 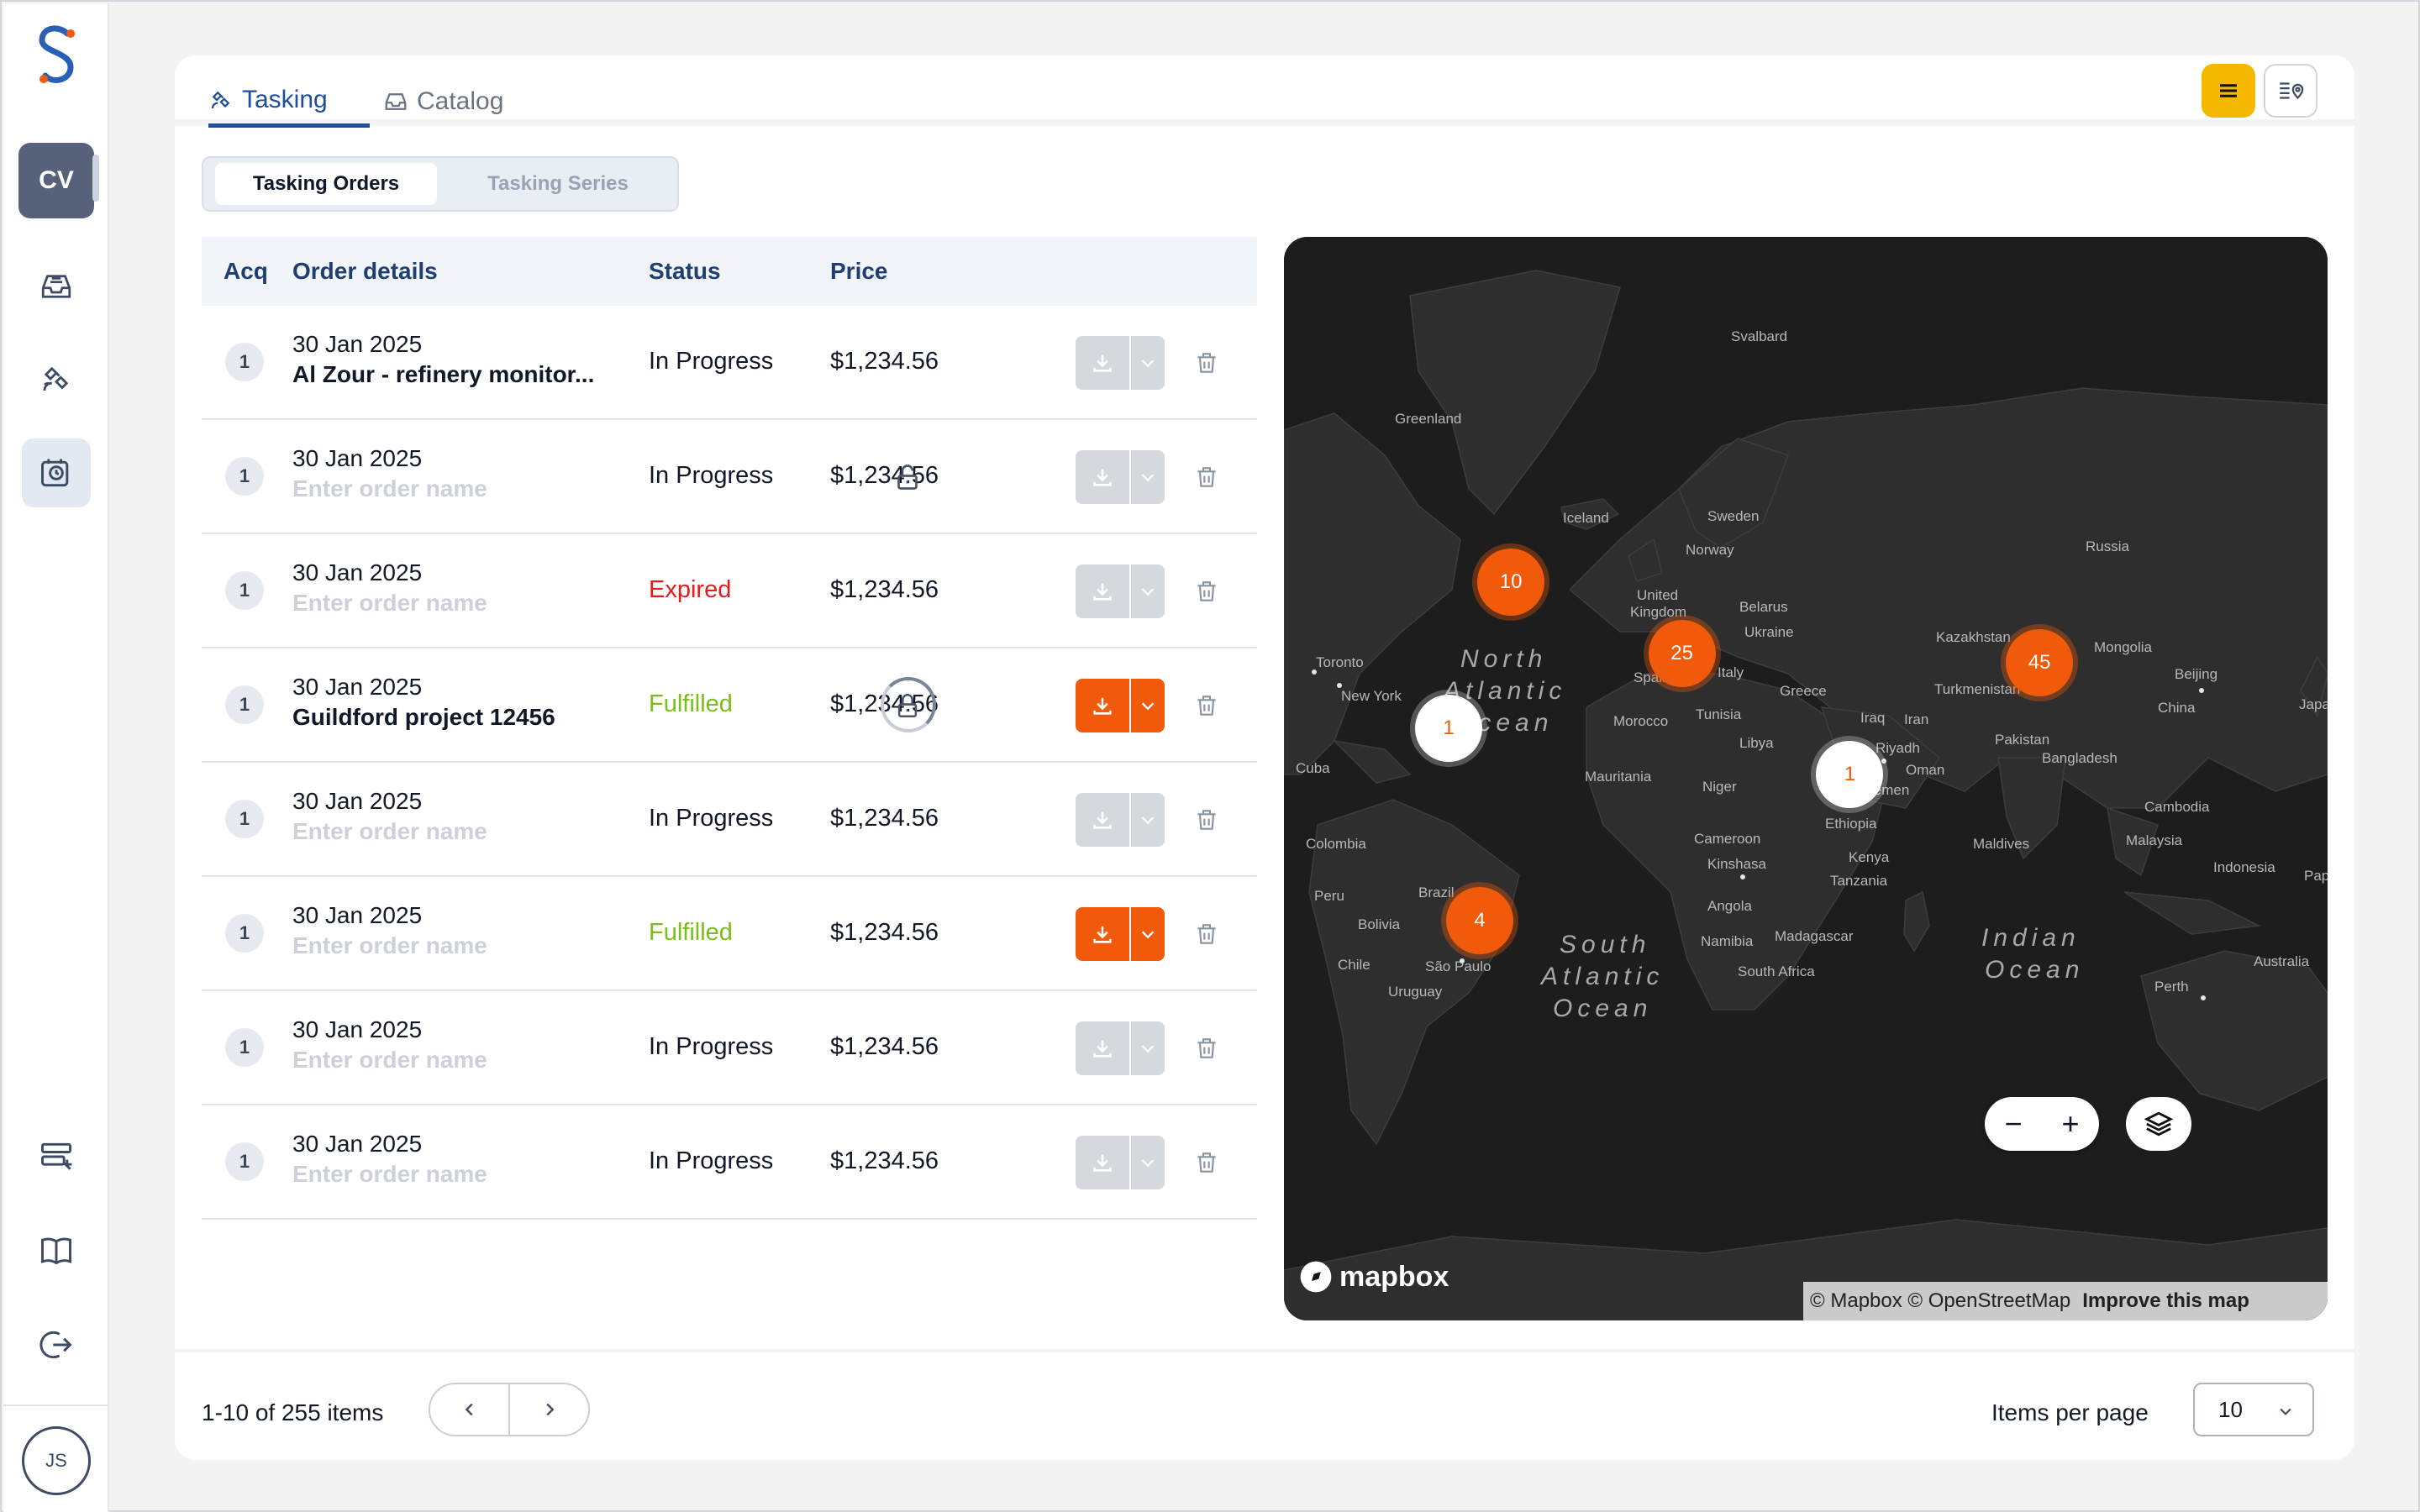 What do you see at coordinates (685, 271) in the screenshot?
I see `column-header-status: Status` at bounding box center [685, 271].